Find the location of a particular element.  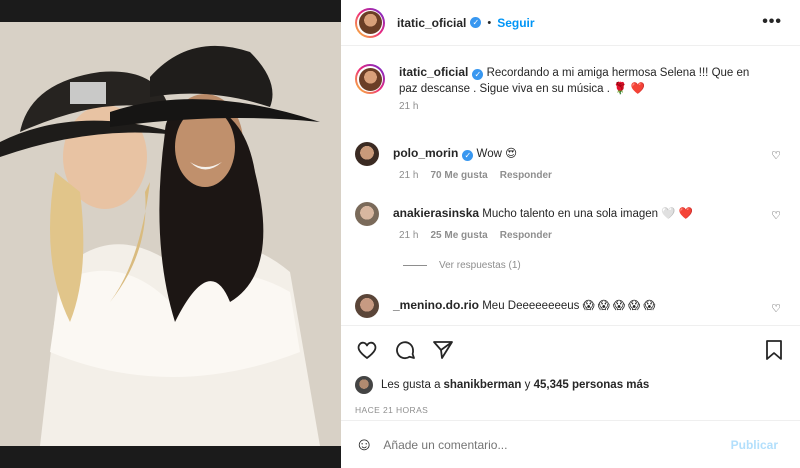

publish-button: Publicar is located at coordinates (754, 445).